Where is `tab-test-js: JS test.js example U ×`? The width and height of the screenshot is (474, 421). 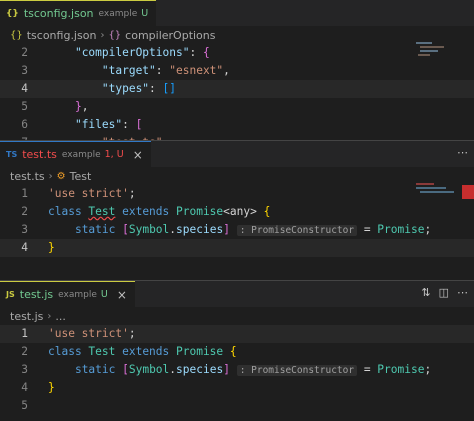
tab-test-js: JS test.js example U × is located at coordinates (67, 294).